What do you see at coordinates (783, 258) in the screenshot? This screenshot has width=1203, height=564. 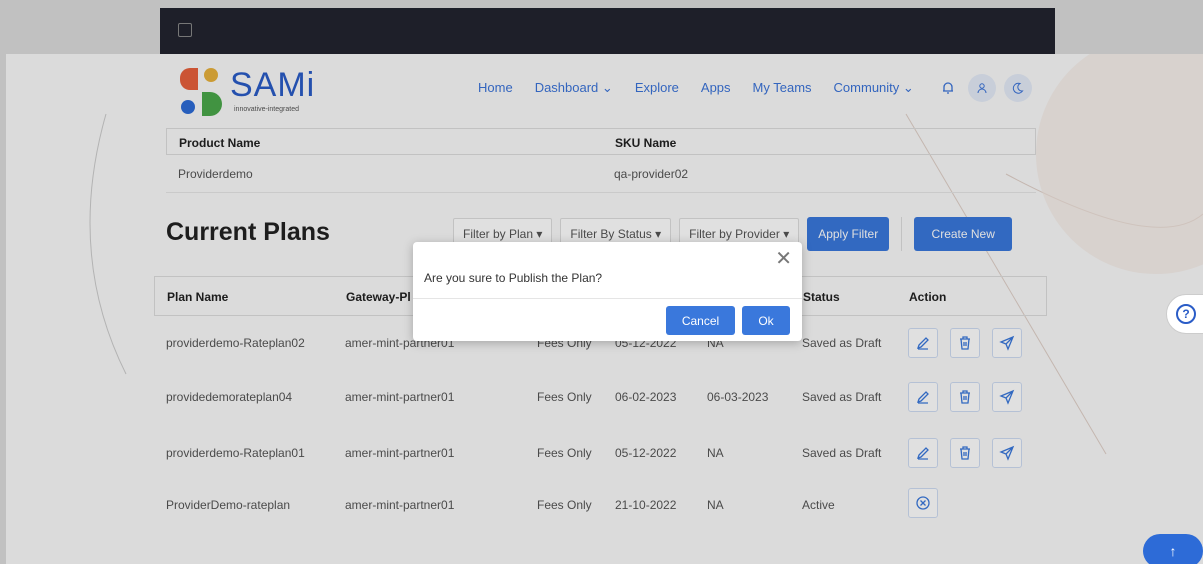 I see `close-icon: ✕` at bounding box center [783, 258].